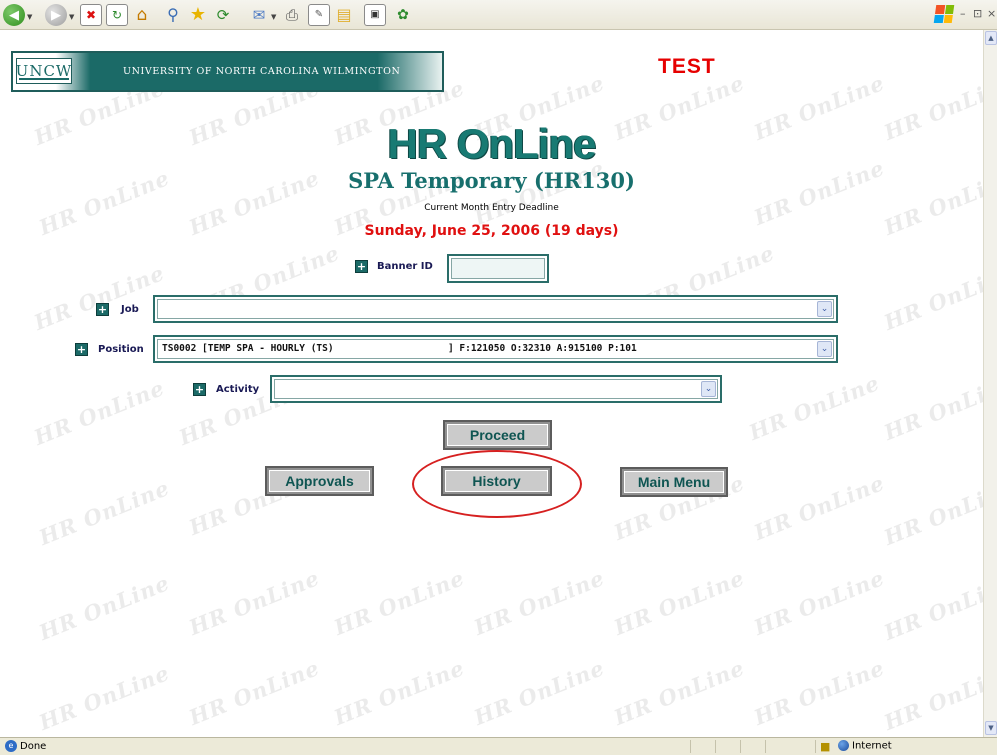  What do you see at coordinates (142, 15) in the screenshot?
I see `home-icon: ⌂` at bounding box center [142, 15].